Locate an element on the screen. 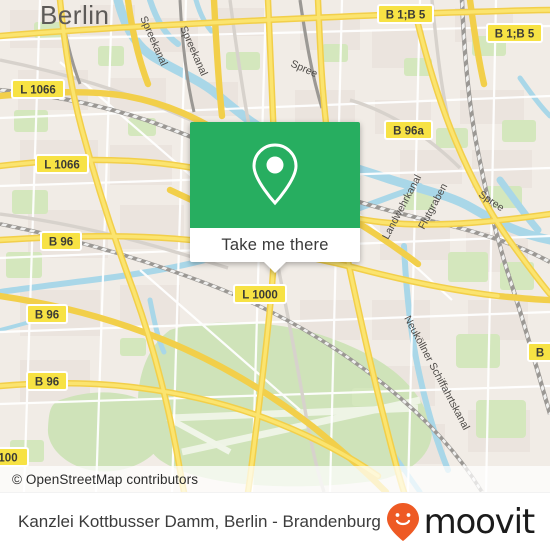  road-shield: 100 is located at coordinates (14, 457).